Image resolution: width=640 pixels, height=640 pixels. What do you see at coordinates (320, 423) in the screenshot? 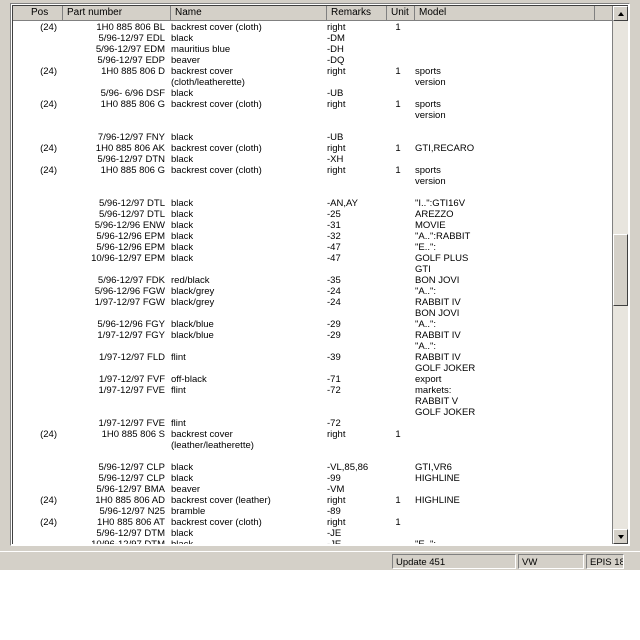
I see `table-row: 1/97-12/97 FVE flint -72` at bounding box center [320, 423].